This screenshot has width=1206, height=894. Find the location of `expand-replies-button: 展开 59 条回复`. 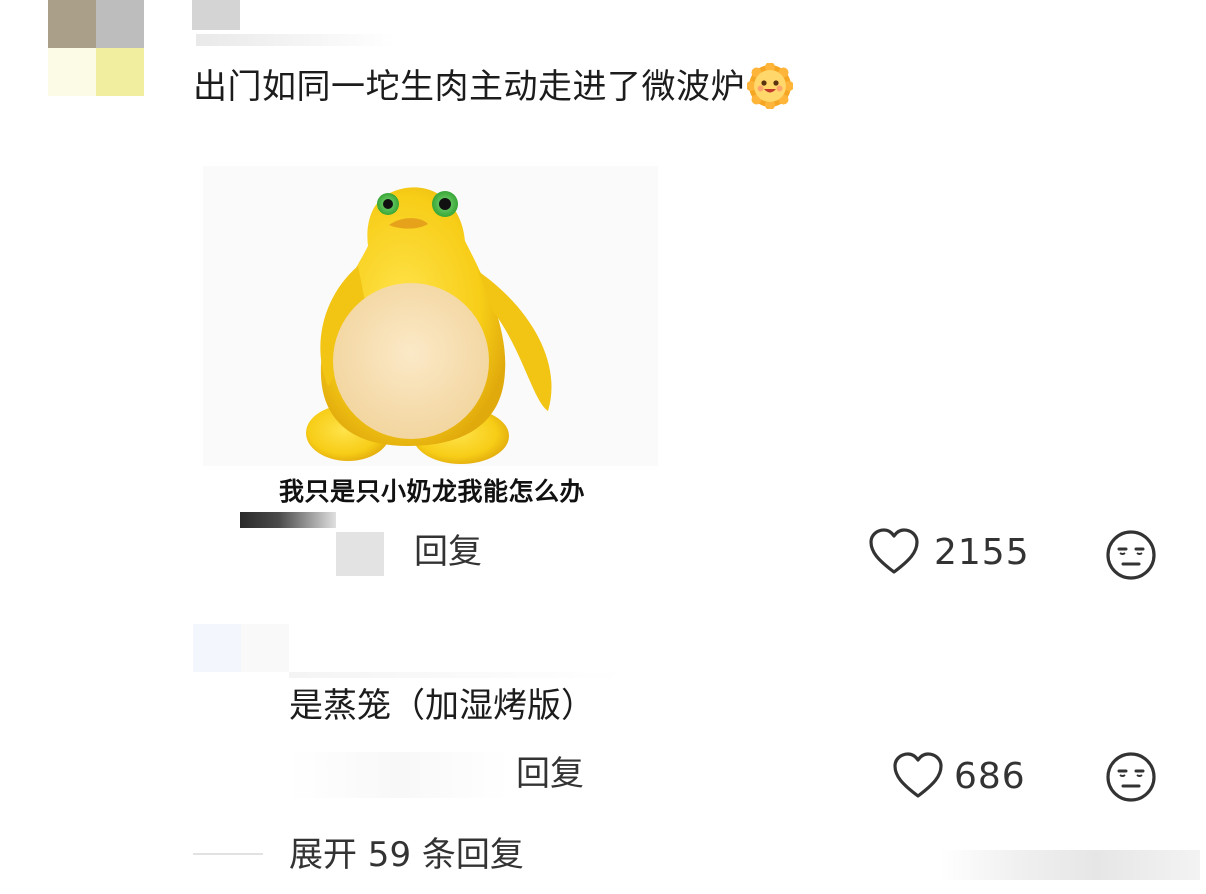

expand-replies-button: 展开 59 条回复 is located at coordinates (406, 855).